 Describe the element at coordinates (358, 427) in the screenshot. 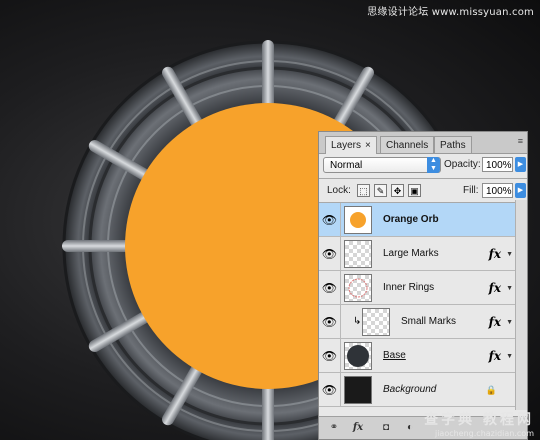

I see `add-style-fx-icon: fx` at that location.